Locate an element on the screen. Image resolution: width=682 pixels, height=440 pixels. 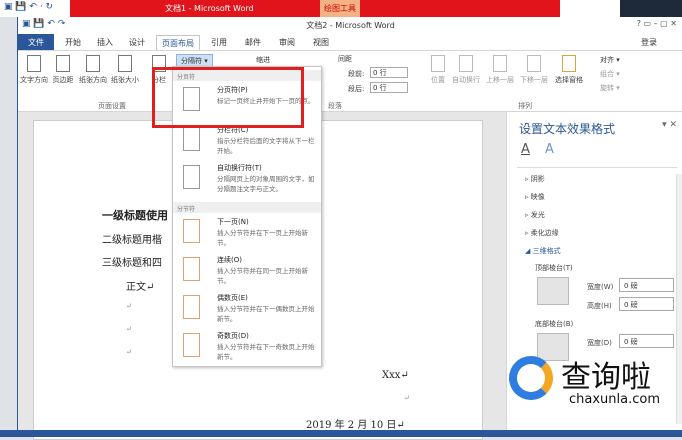
even-page-icon is located at coordinates (191, 307).